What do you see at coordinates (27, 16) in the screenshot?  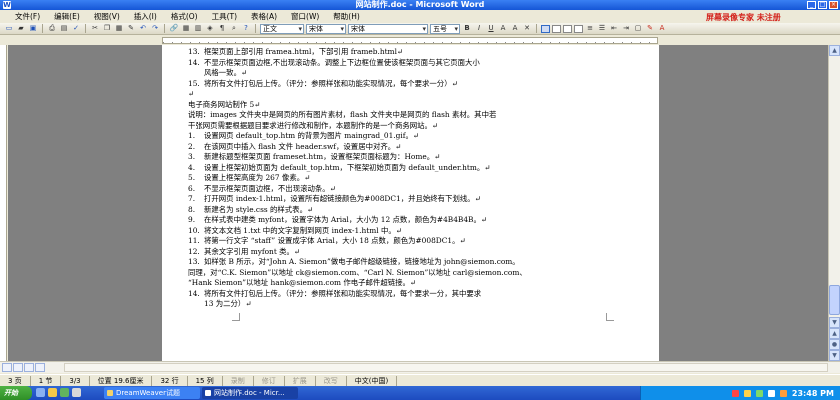 I see `menu-file: 文件(F)` at bounding box center [27, 16].